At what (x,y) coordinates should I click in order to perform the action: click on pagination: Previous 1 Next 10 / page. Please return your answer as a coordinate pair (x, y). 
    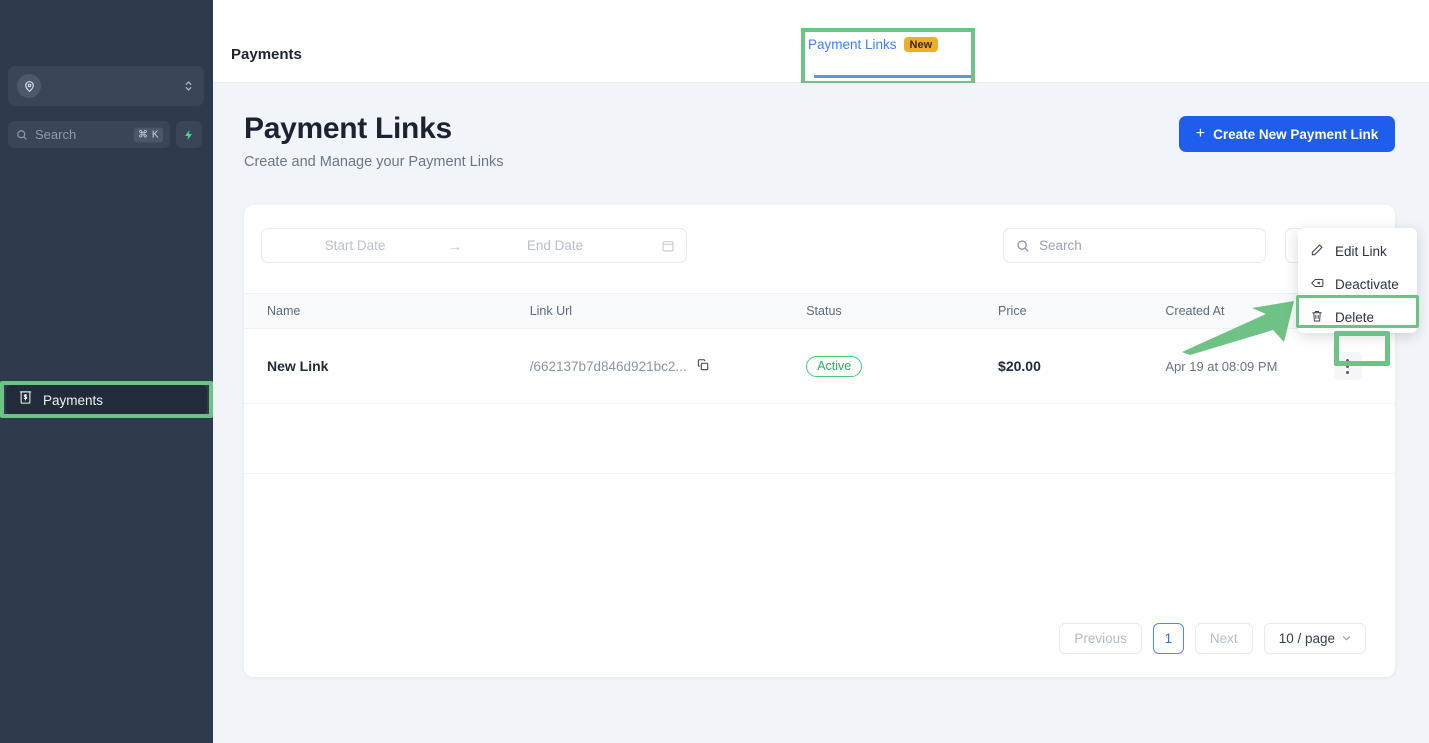
    Looking at the image, I should click on (819, 638).